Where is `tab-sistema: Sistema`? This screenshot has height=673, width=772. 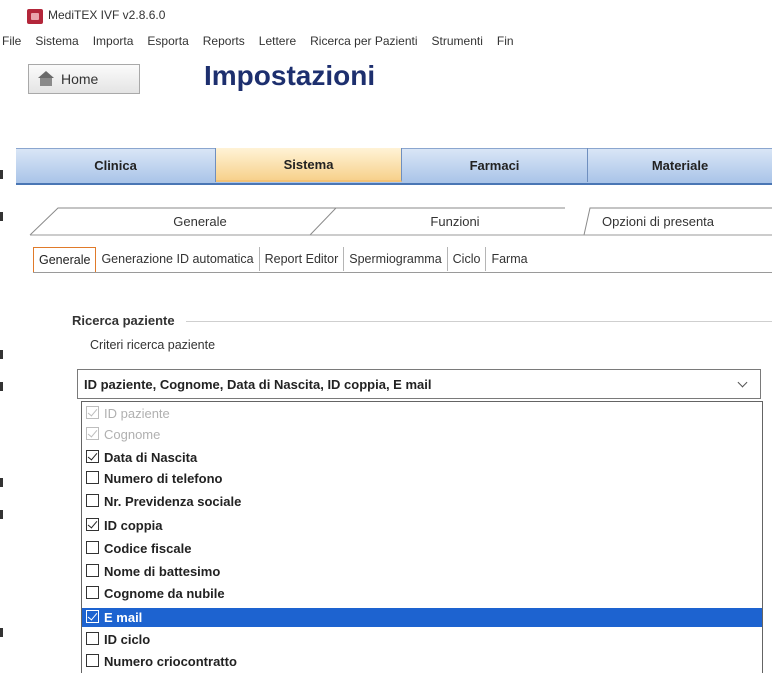 tab-sistema: Sistema is located at coordinates (309, 165).